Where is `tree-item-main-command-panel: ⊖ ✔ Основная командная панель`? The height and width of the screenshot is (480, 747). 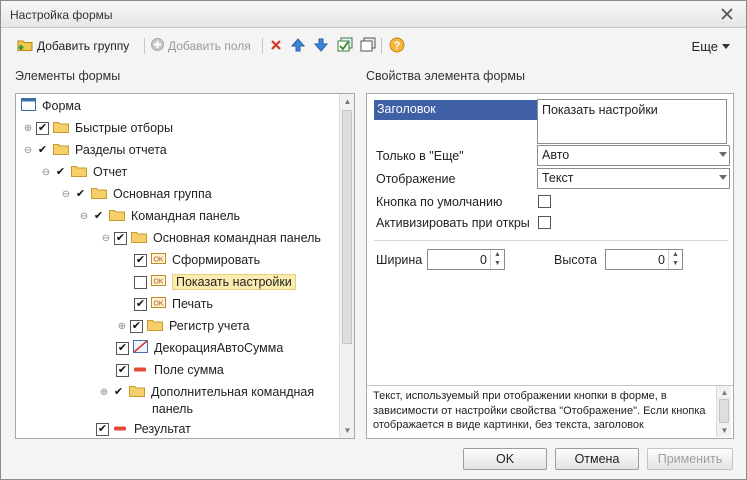
tree-item-main-command-panel: ⊖ ✔ Основная командная панель is located at coordinates (210, 238).